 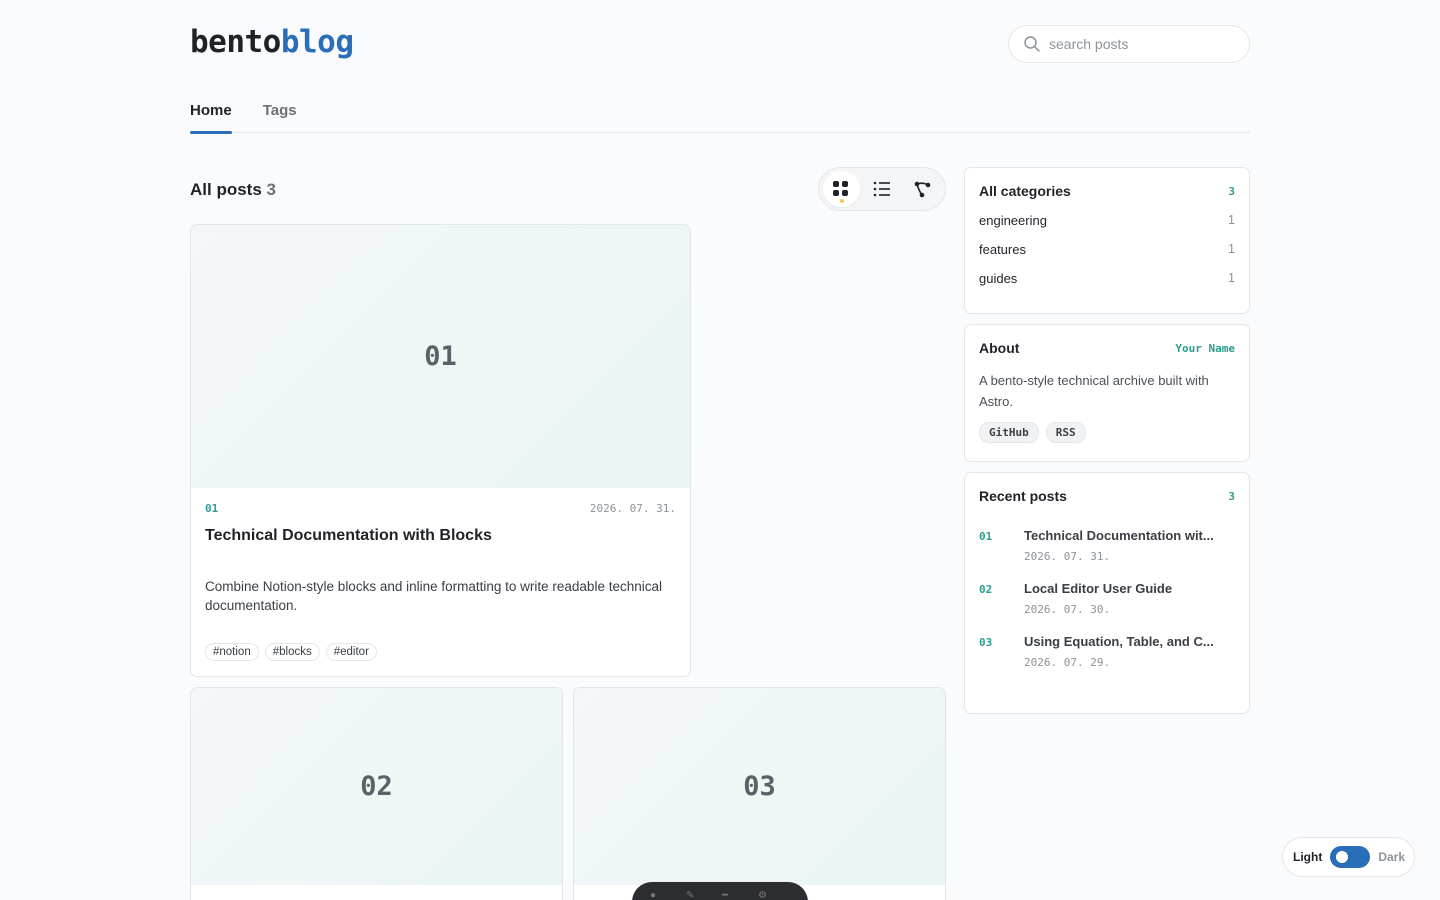 I want to click on recent-post-title: Local Editor User Guide, so click(x=1098, y=588).